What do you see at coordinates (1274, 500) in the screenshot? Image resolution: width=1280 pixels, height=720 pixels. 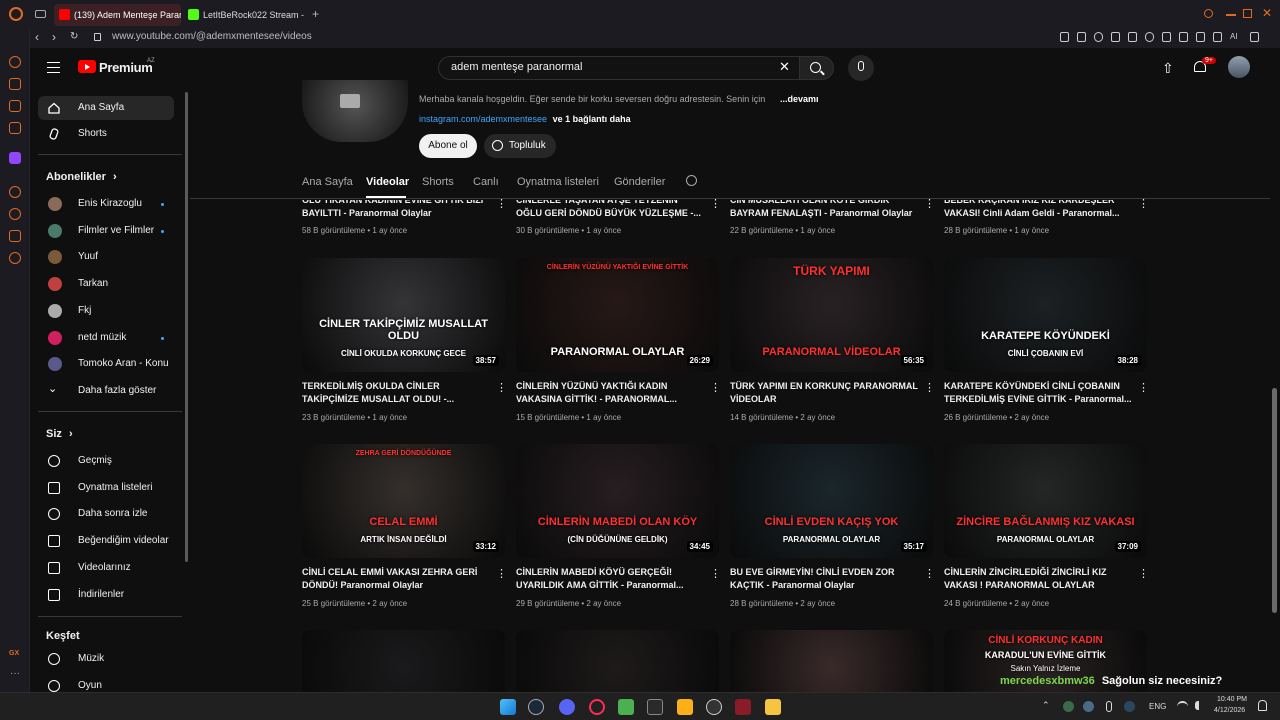 I see `page-scrollbar` at bounding box center [1274, 500].